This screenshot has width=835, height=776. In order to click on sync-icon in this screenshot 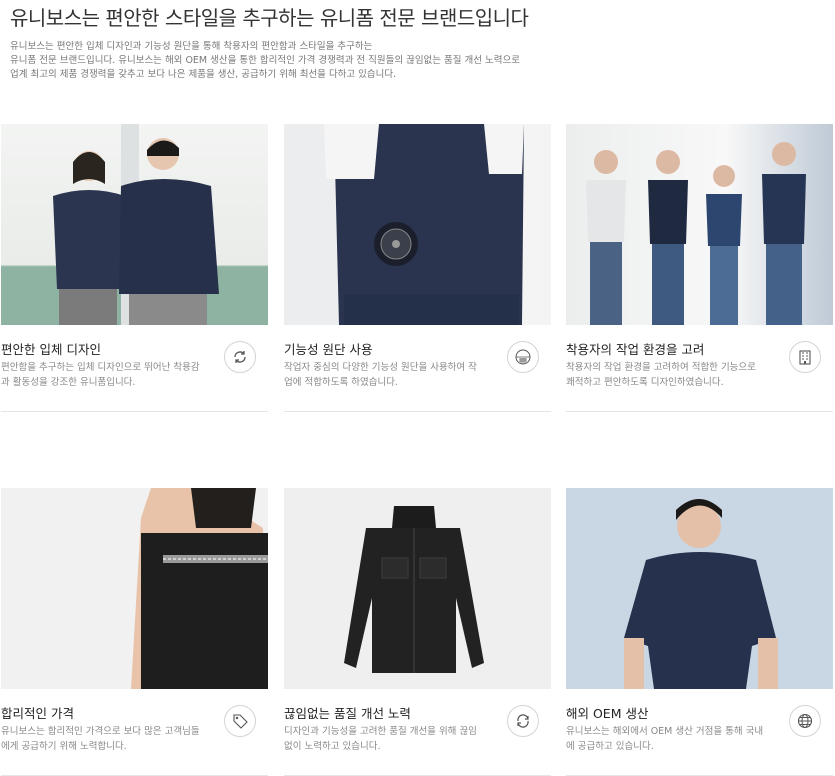, I will do `click(523, 721)`.